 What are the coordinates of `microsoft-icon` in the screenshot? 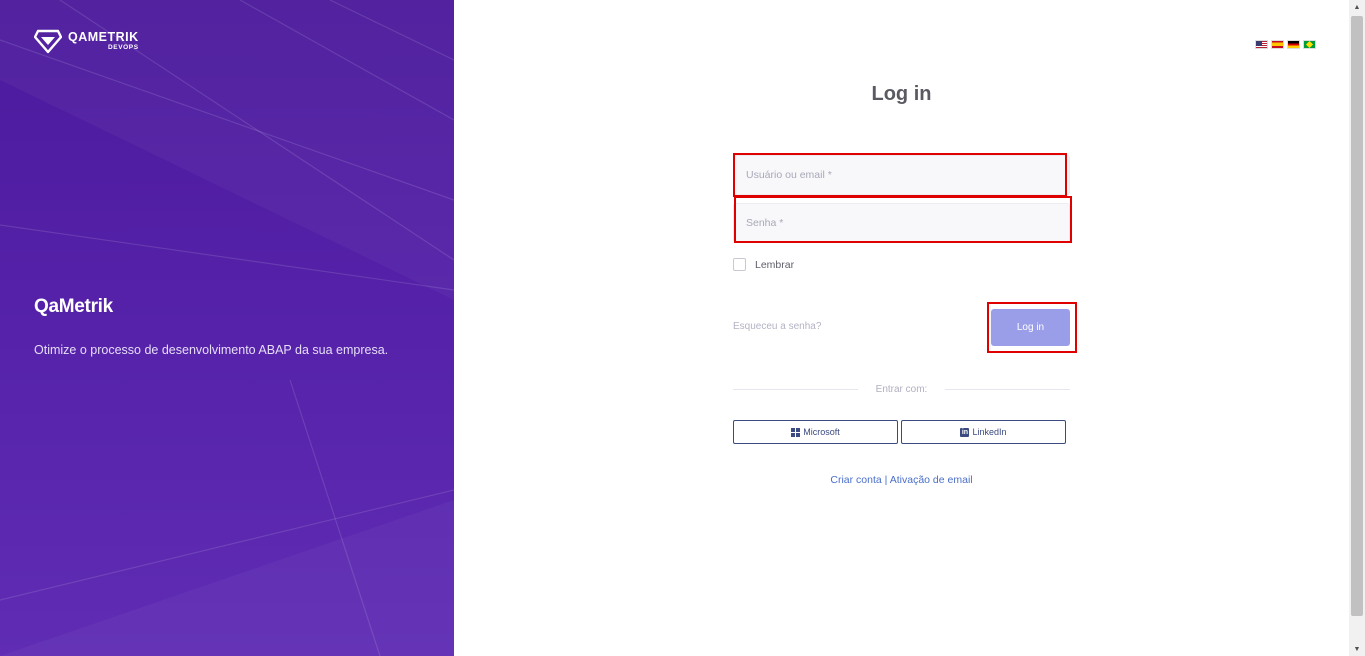 It's located at (796, 432).